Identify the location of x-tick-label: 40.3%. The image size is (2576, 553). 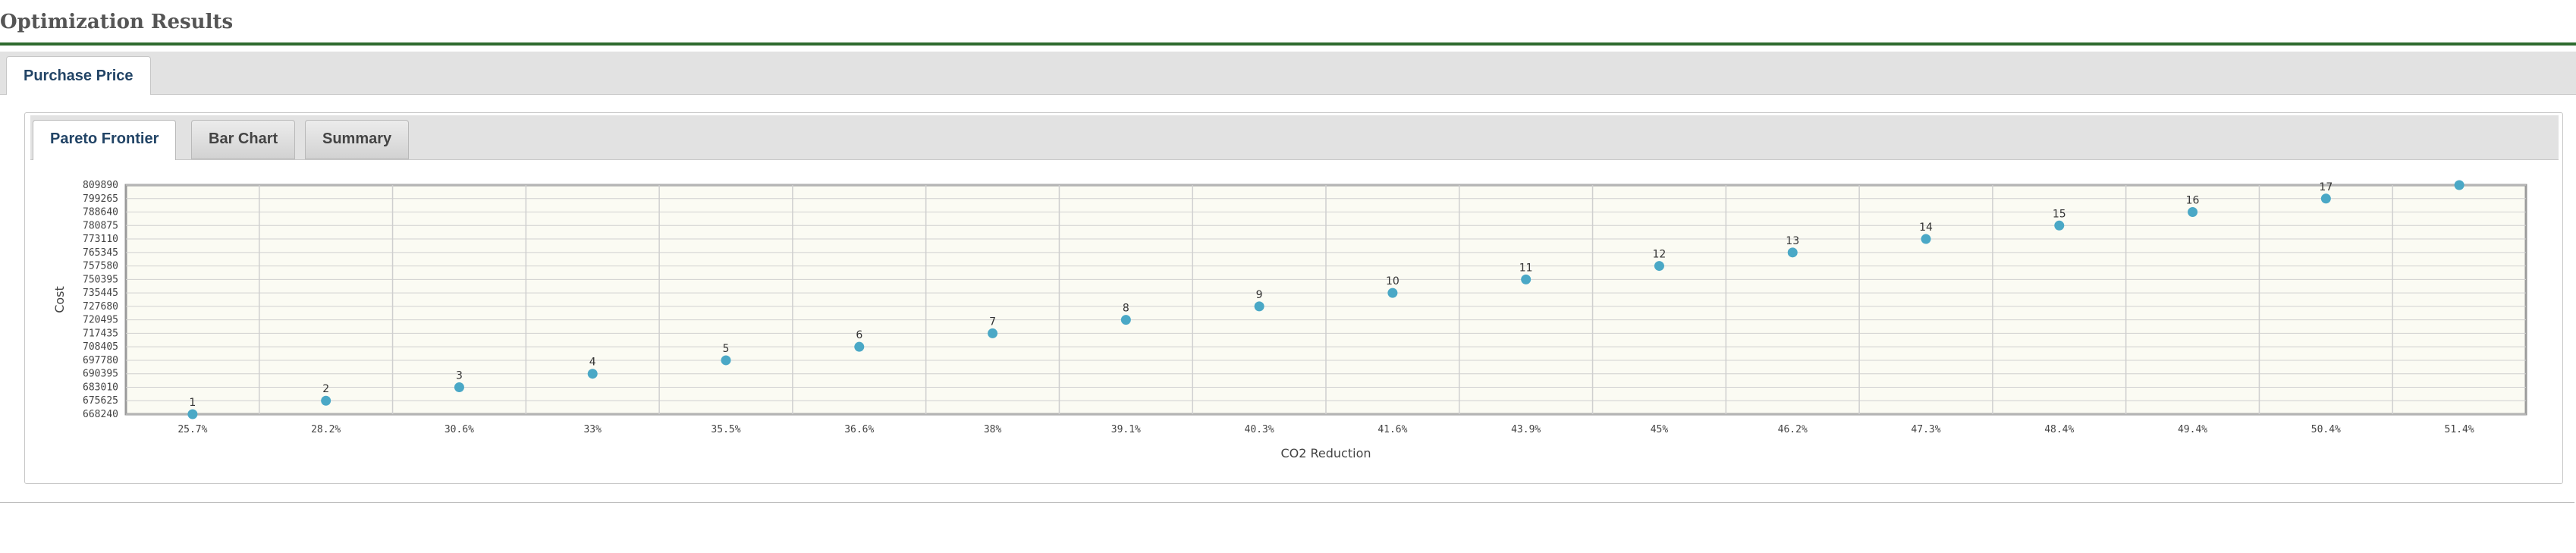
(1259, 429).